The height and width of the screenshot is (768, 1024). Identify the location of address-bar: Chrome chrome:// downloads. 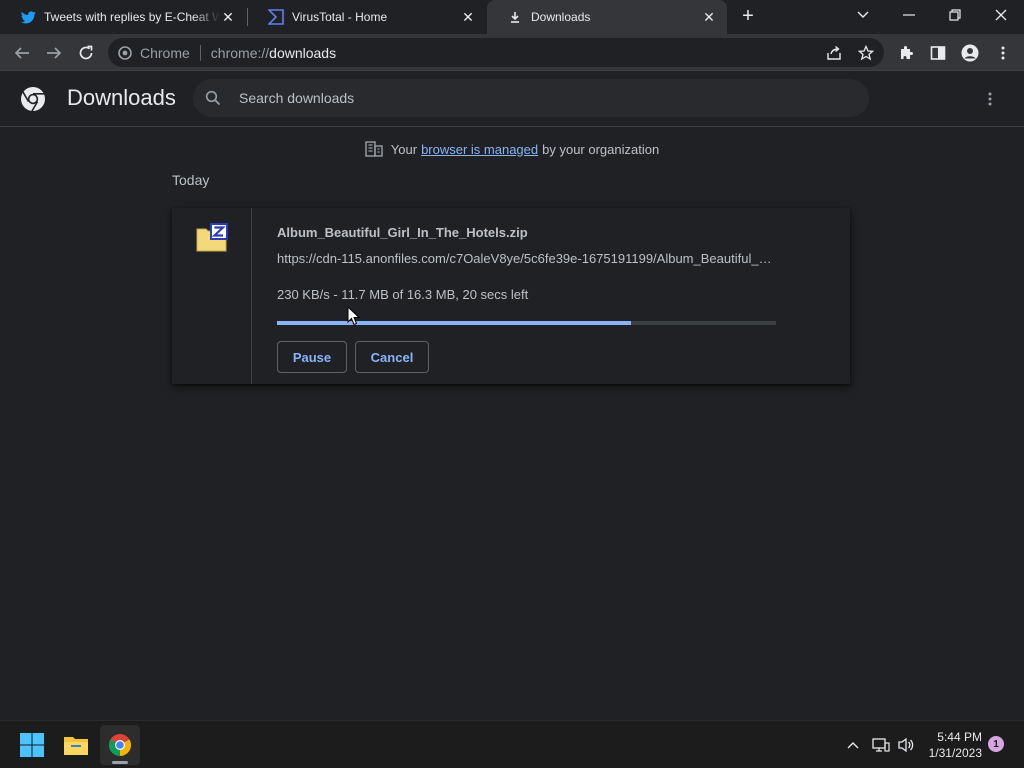
(496, 52).